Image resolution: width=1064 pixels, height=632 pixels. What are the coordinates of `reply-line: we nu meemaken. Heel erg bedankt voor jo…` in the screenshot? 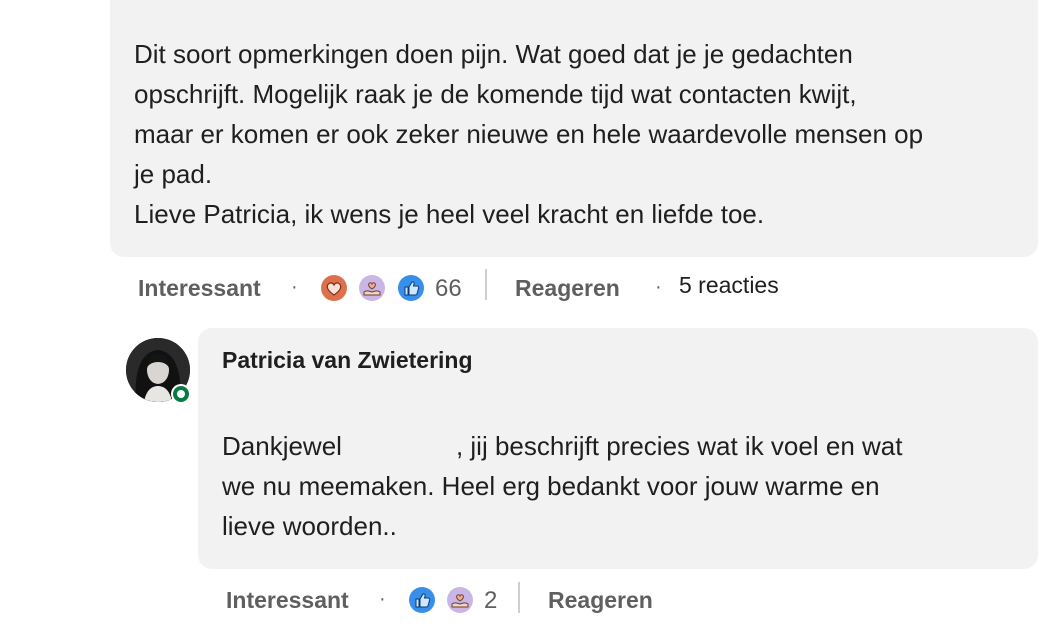 It's located at (551, 486).